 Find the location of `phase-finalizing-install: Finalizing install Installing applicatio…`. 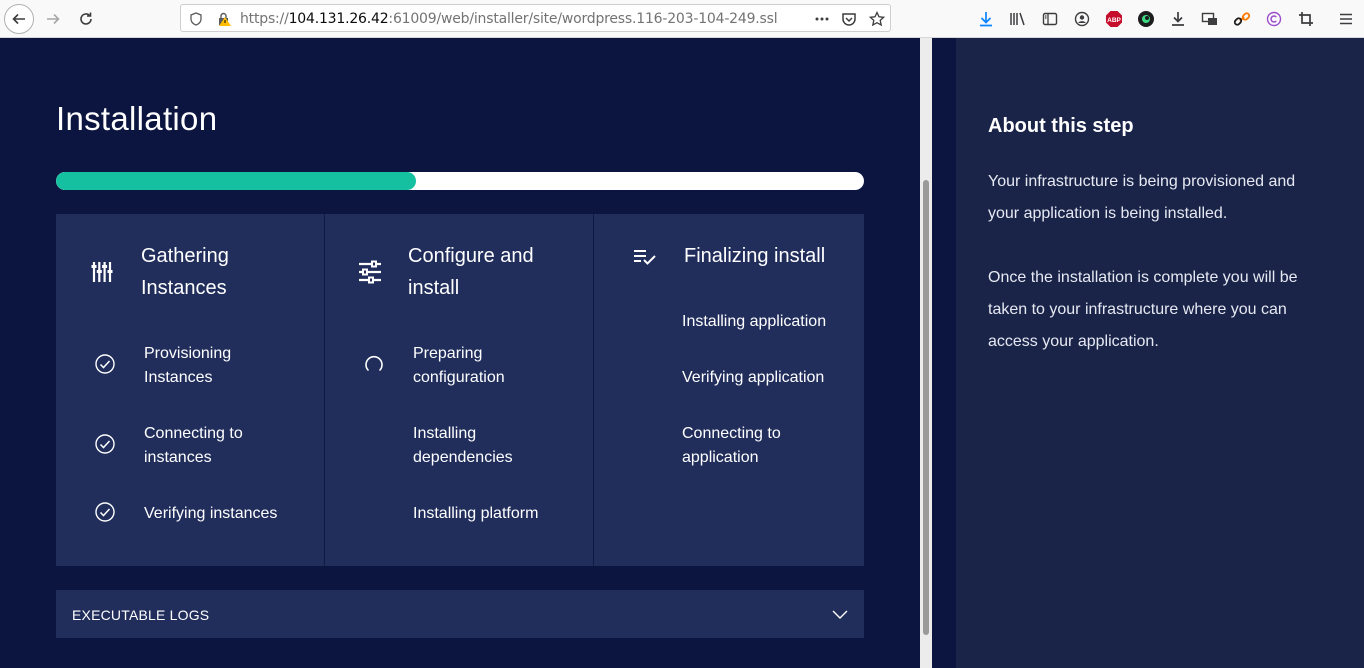

phase-finalizing-install: Finalizing install Installing applicatio… is located at coordinates (729, 390).